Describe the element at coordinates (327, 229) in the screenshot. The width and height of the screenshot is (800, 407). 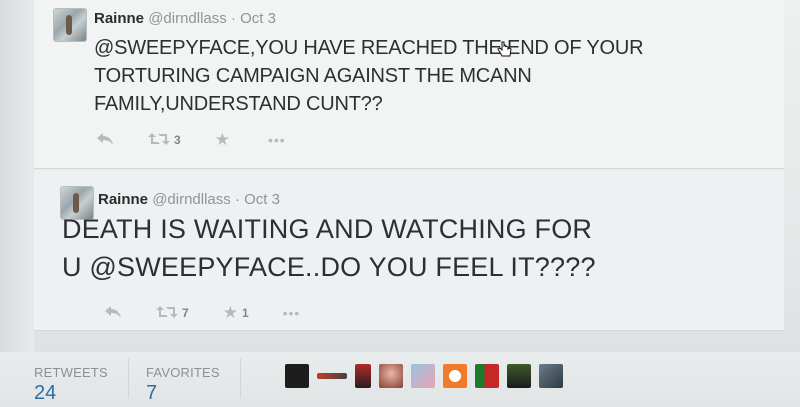
I see `tweet-text-line: DEATH IS WAITING AND WATCHING FOR` at that location.